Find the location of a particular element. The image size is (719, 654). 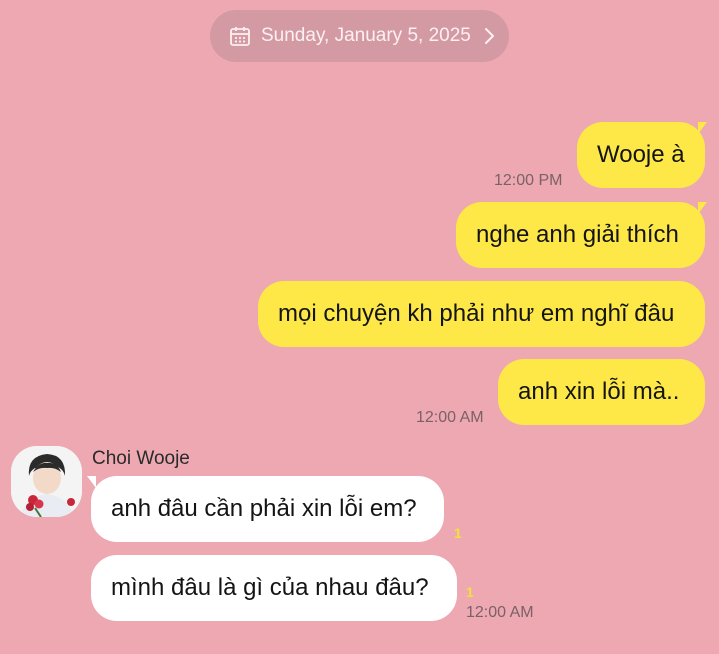

outgoing-message-bubble: Wooje à is located at coordinates (641, 155).